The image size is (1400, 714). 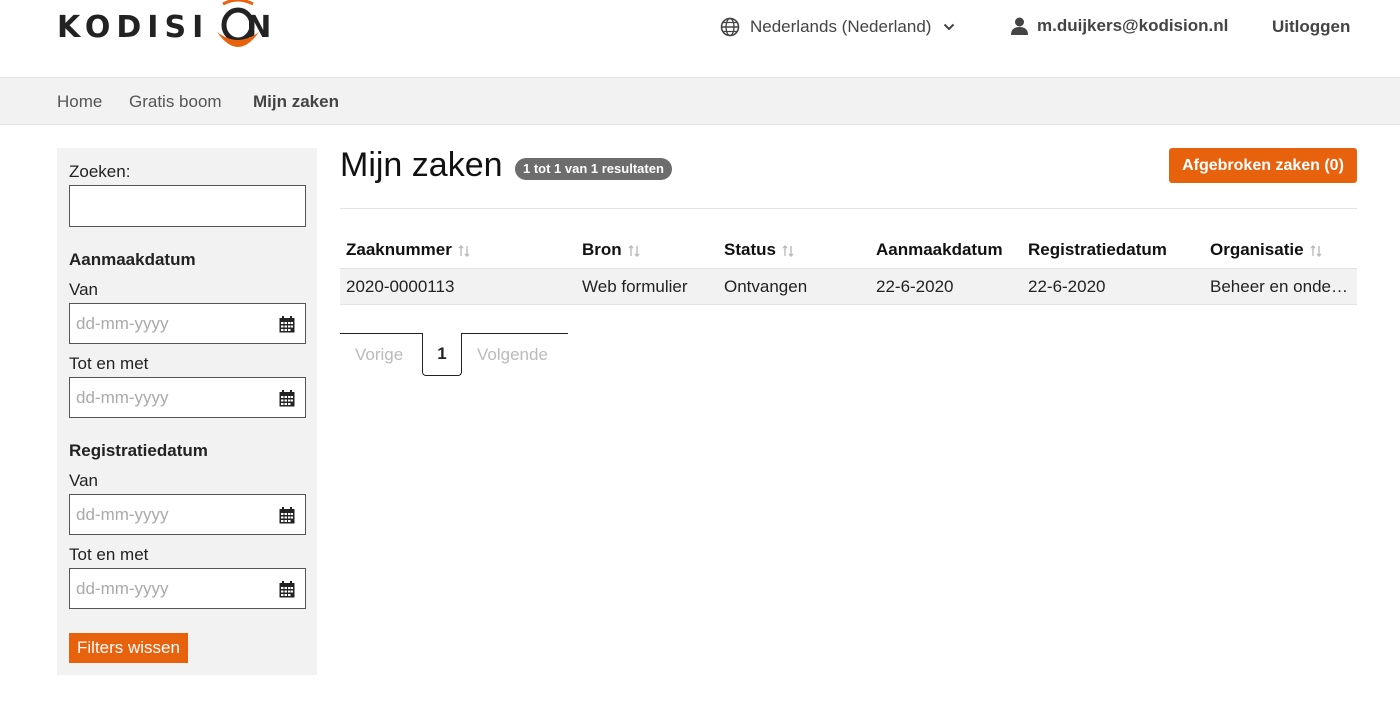 What do you see at coordinates (841, 26) in the screenshot?
I see `language-label: Nederlands (Nederland)` at bounding box center [841, 26].